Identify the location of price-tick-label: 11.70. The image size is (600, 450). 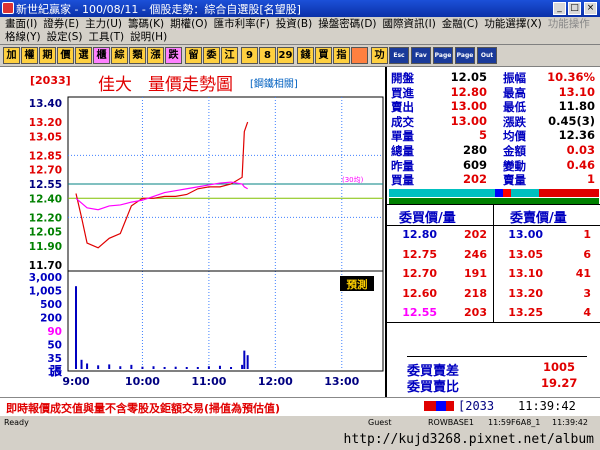
(45, 266).